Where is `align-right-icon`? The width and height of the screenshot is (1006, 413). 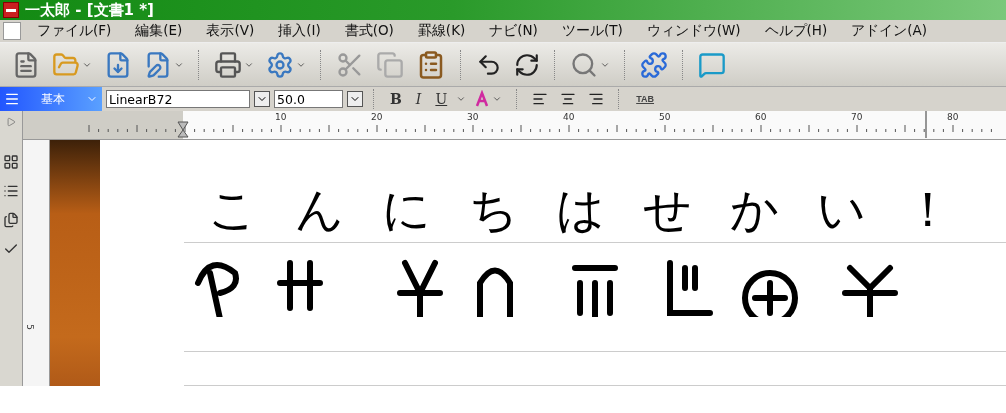 align-right-icon is located at coordinates (596, 99).